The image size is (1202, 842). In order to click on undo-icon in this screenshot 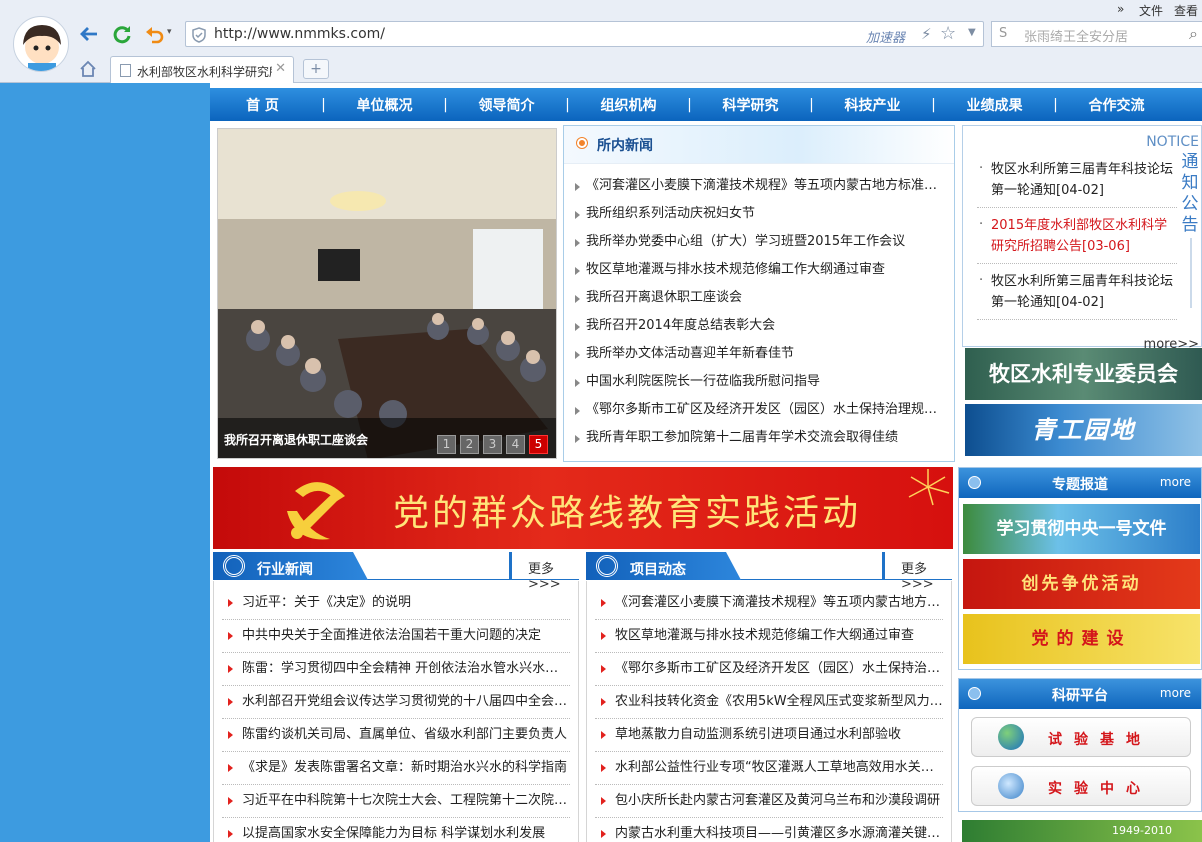, I will do `click(154, 34)`.